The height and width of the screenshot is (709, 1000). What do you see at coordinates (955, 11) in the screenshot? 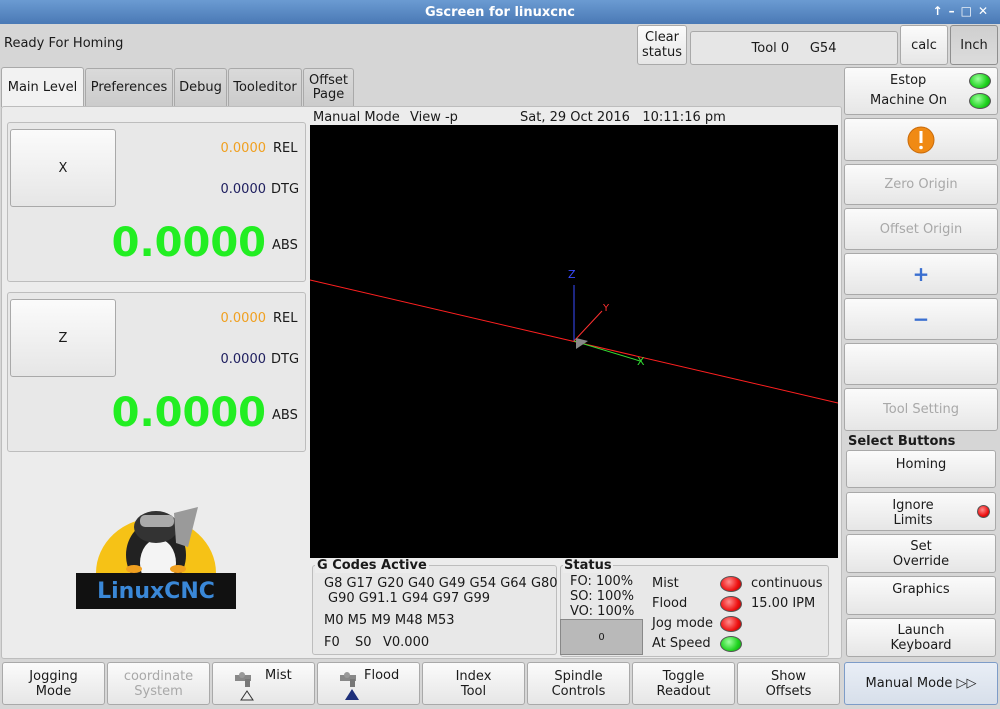
I see `minimize-icon: –` at bounding box center [955, 11].